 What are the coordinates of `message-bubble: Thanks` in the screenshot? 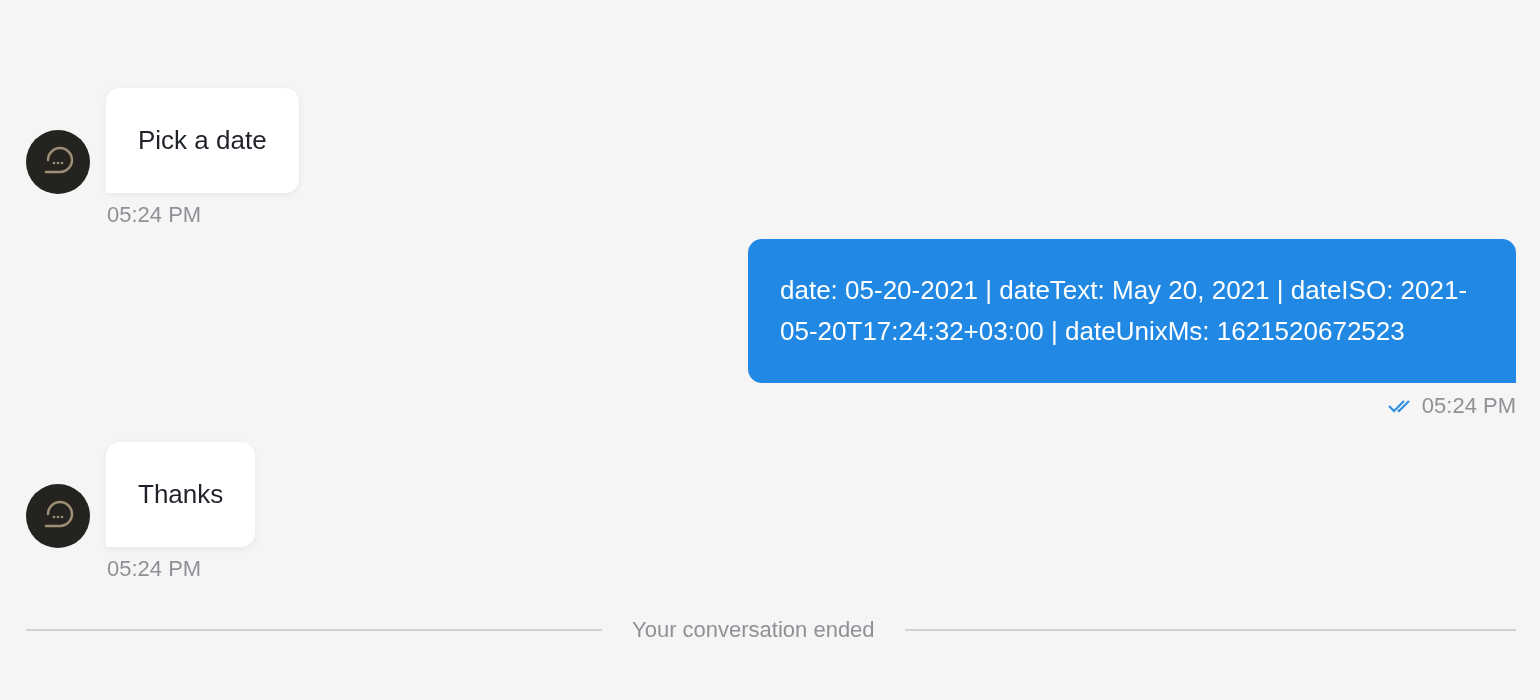 It's located at (181, 494).